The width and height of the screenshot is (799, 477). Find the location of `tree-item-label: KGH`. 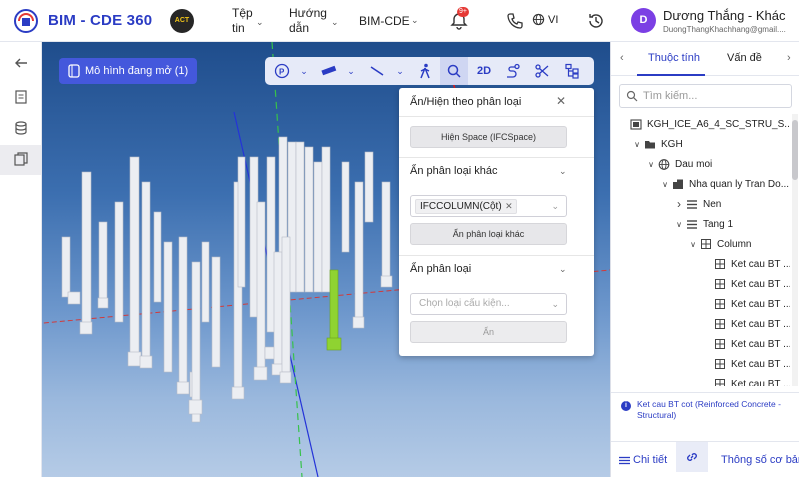

tree-item-label: KGH is located at coordinates (672, 144).